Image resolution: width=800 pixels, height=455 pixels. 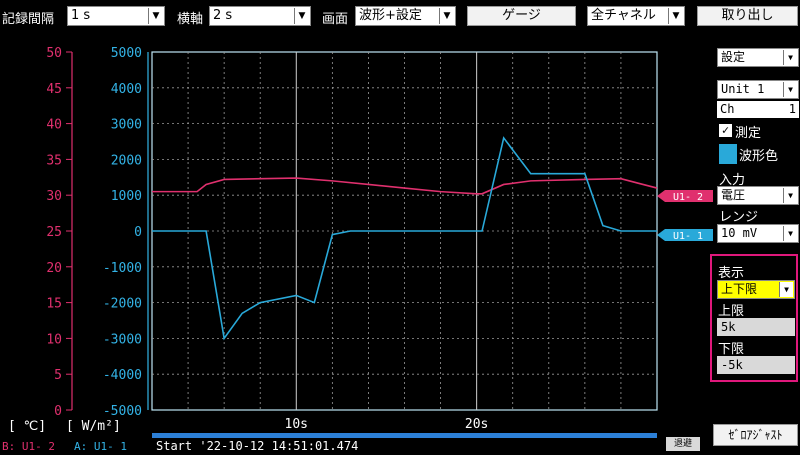 I want to click on lower-label: 下限, so click(x=731, y=349).